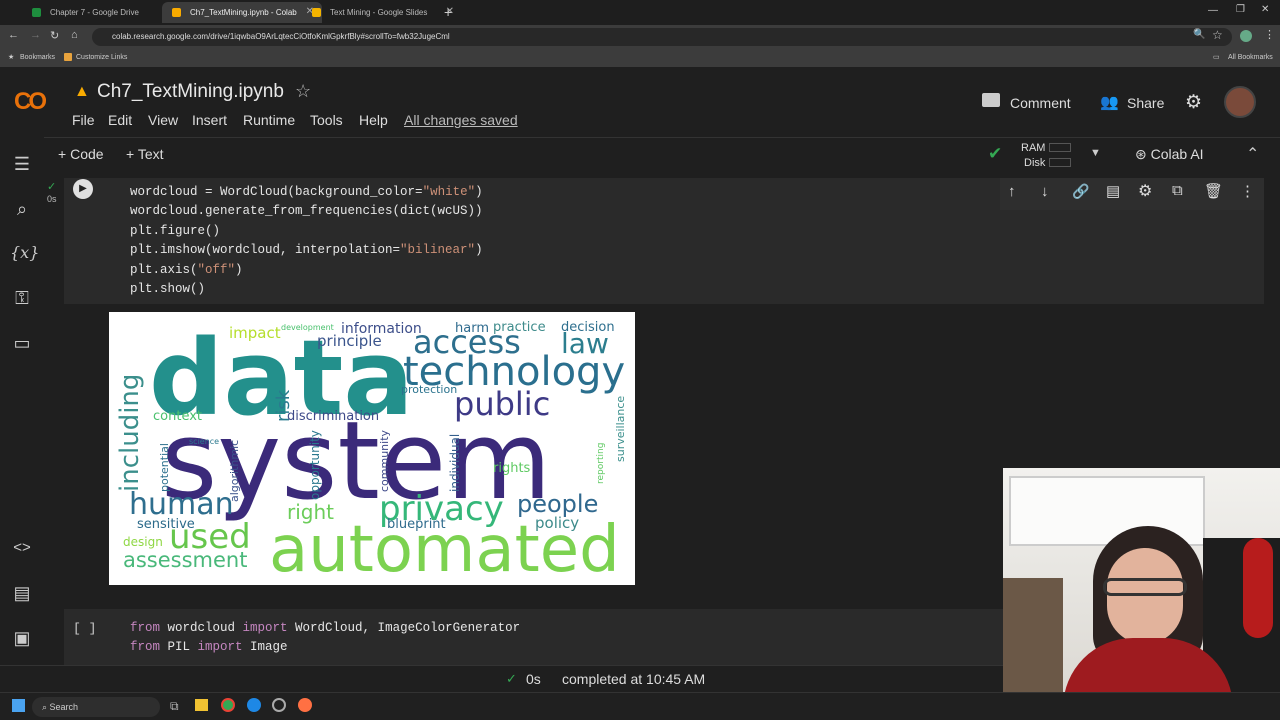 Image resolution: width=1280 pixels, height=720 pixels. I want to click on run-cell-button: [ ], so click(84, 628).